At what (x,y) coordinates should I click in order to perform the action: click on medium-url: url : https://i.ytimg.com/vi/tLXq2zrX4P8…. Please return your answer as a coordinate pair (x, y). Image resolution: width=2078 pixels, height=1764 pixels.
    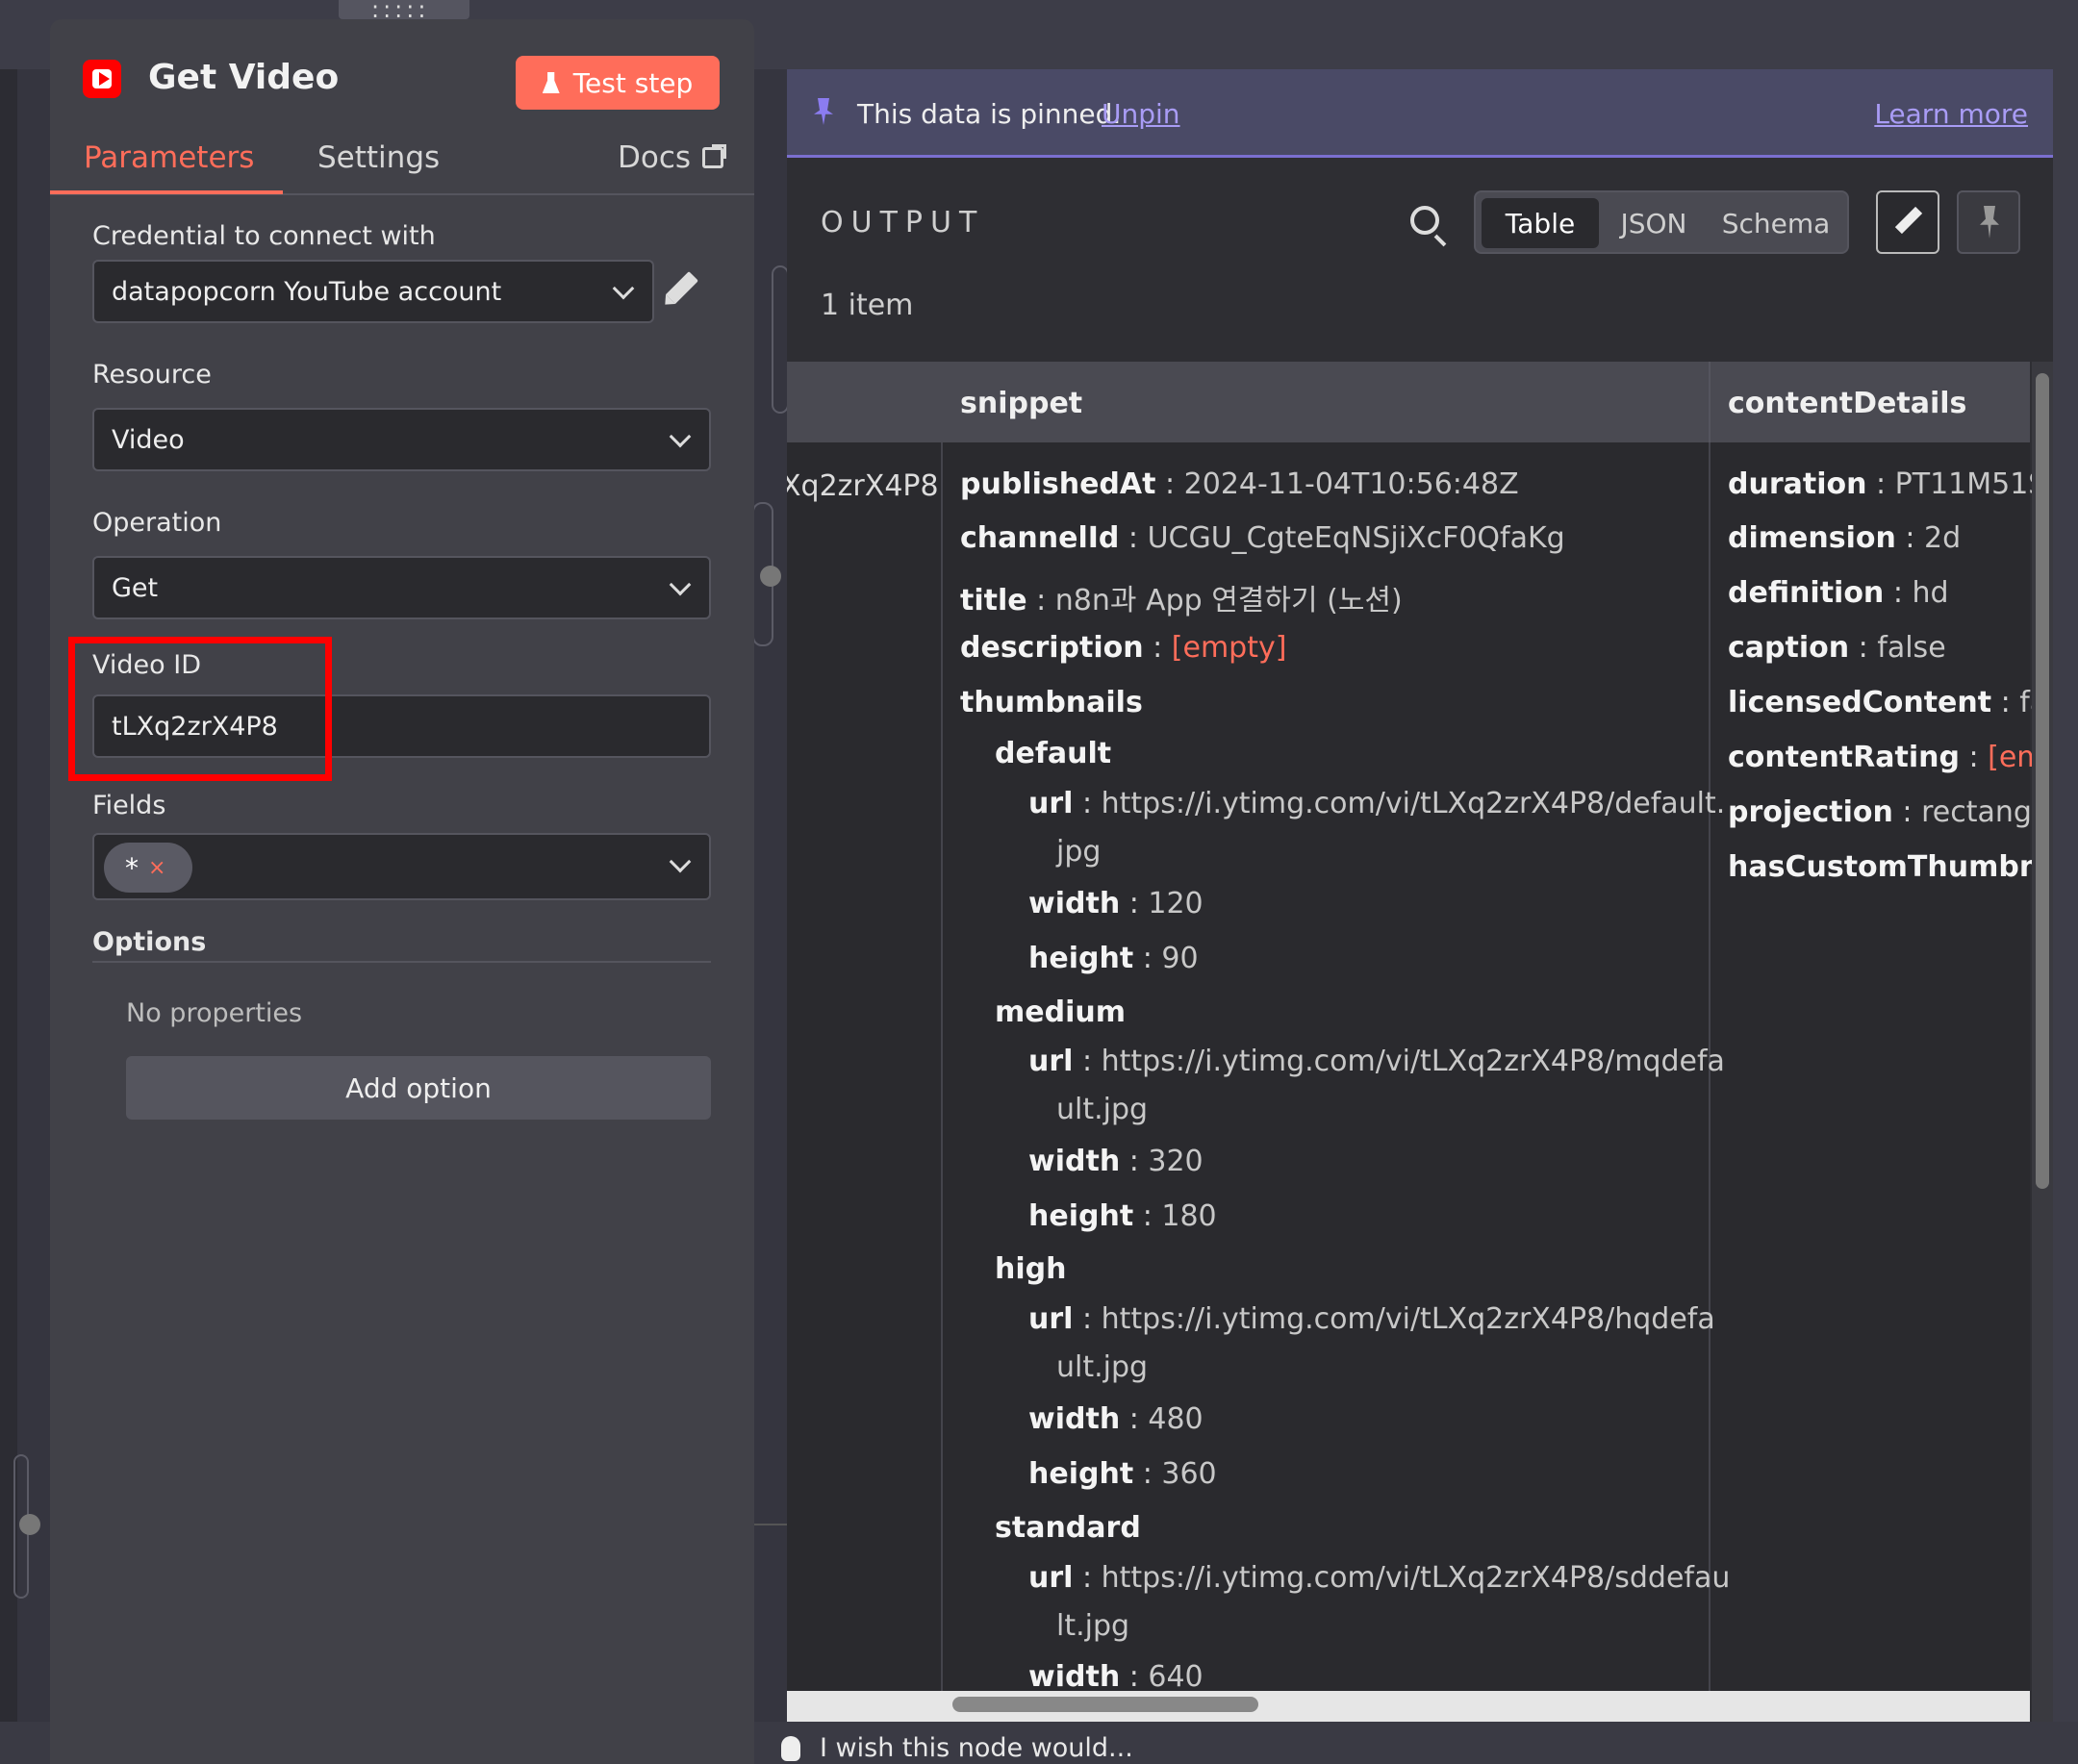
    Looking at the image, I should click on (1376, 1061).